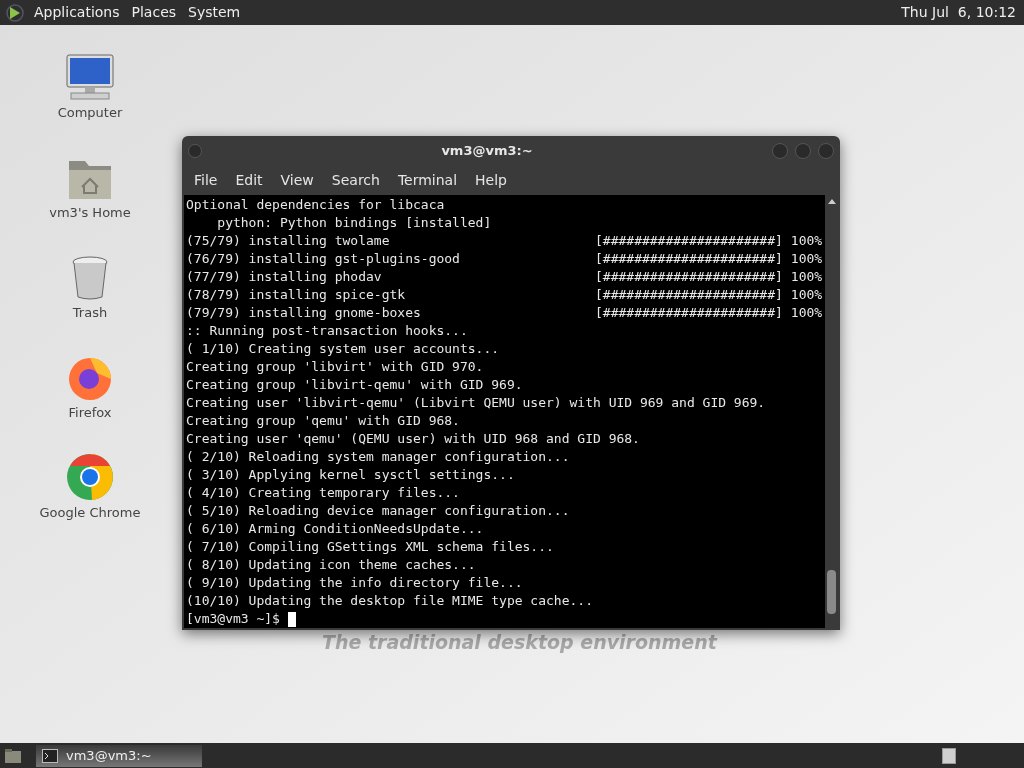 This screenshot has height=768, width=1024. Describe the element at coordinates (355, 385) in the screenshot. I see `terminal-line: Creating group 'libvirt-qemu' with GID 969.` at that location.